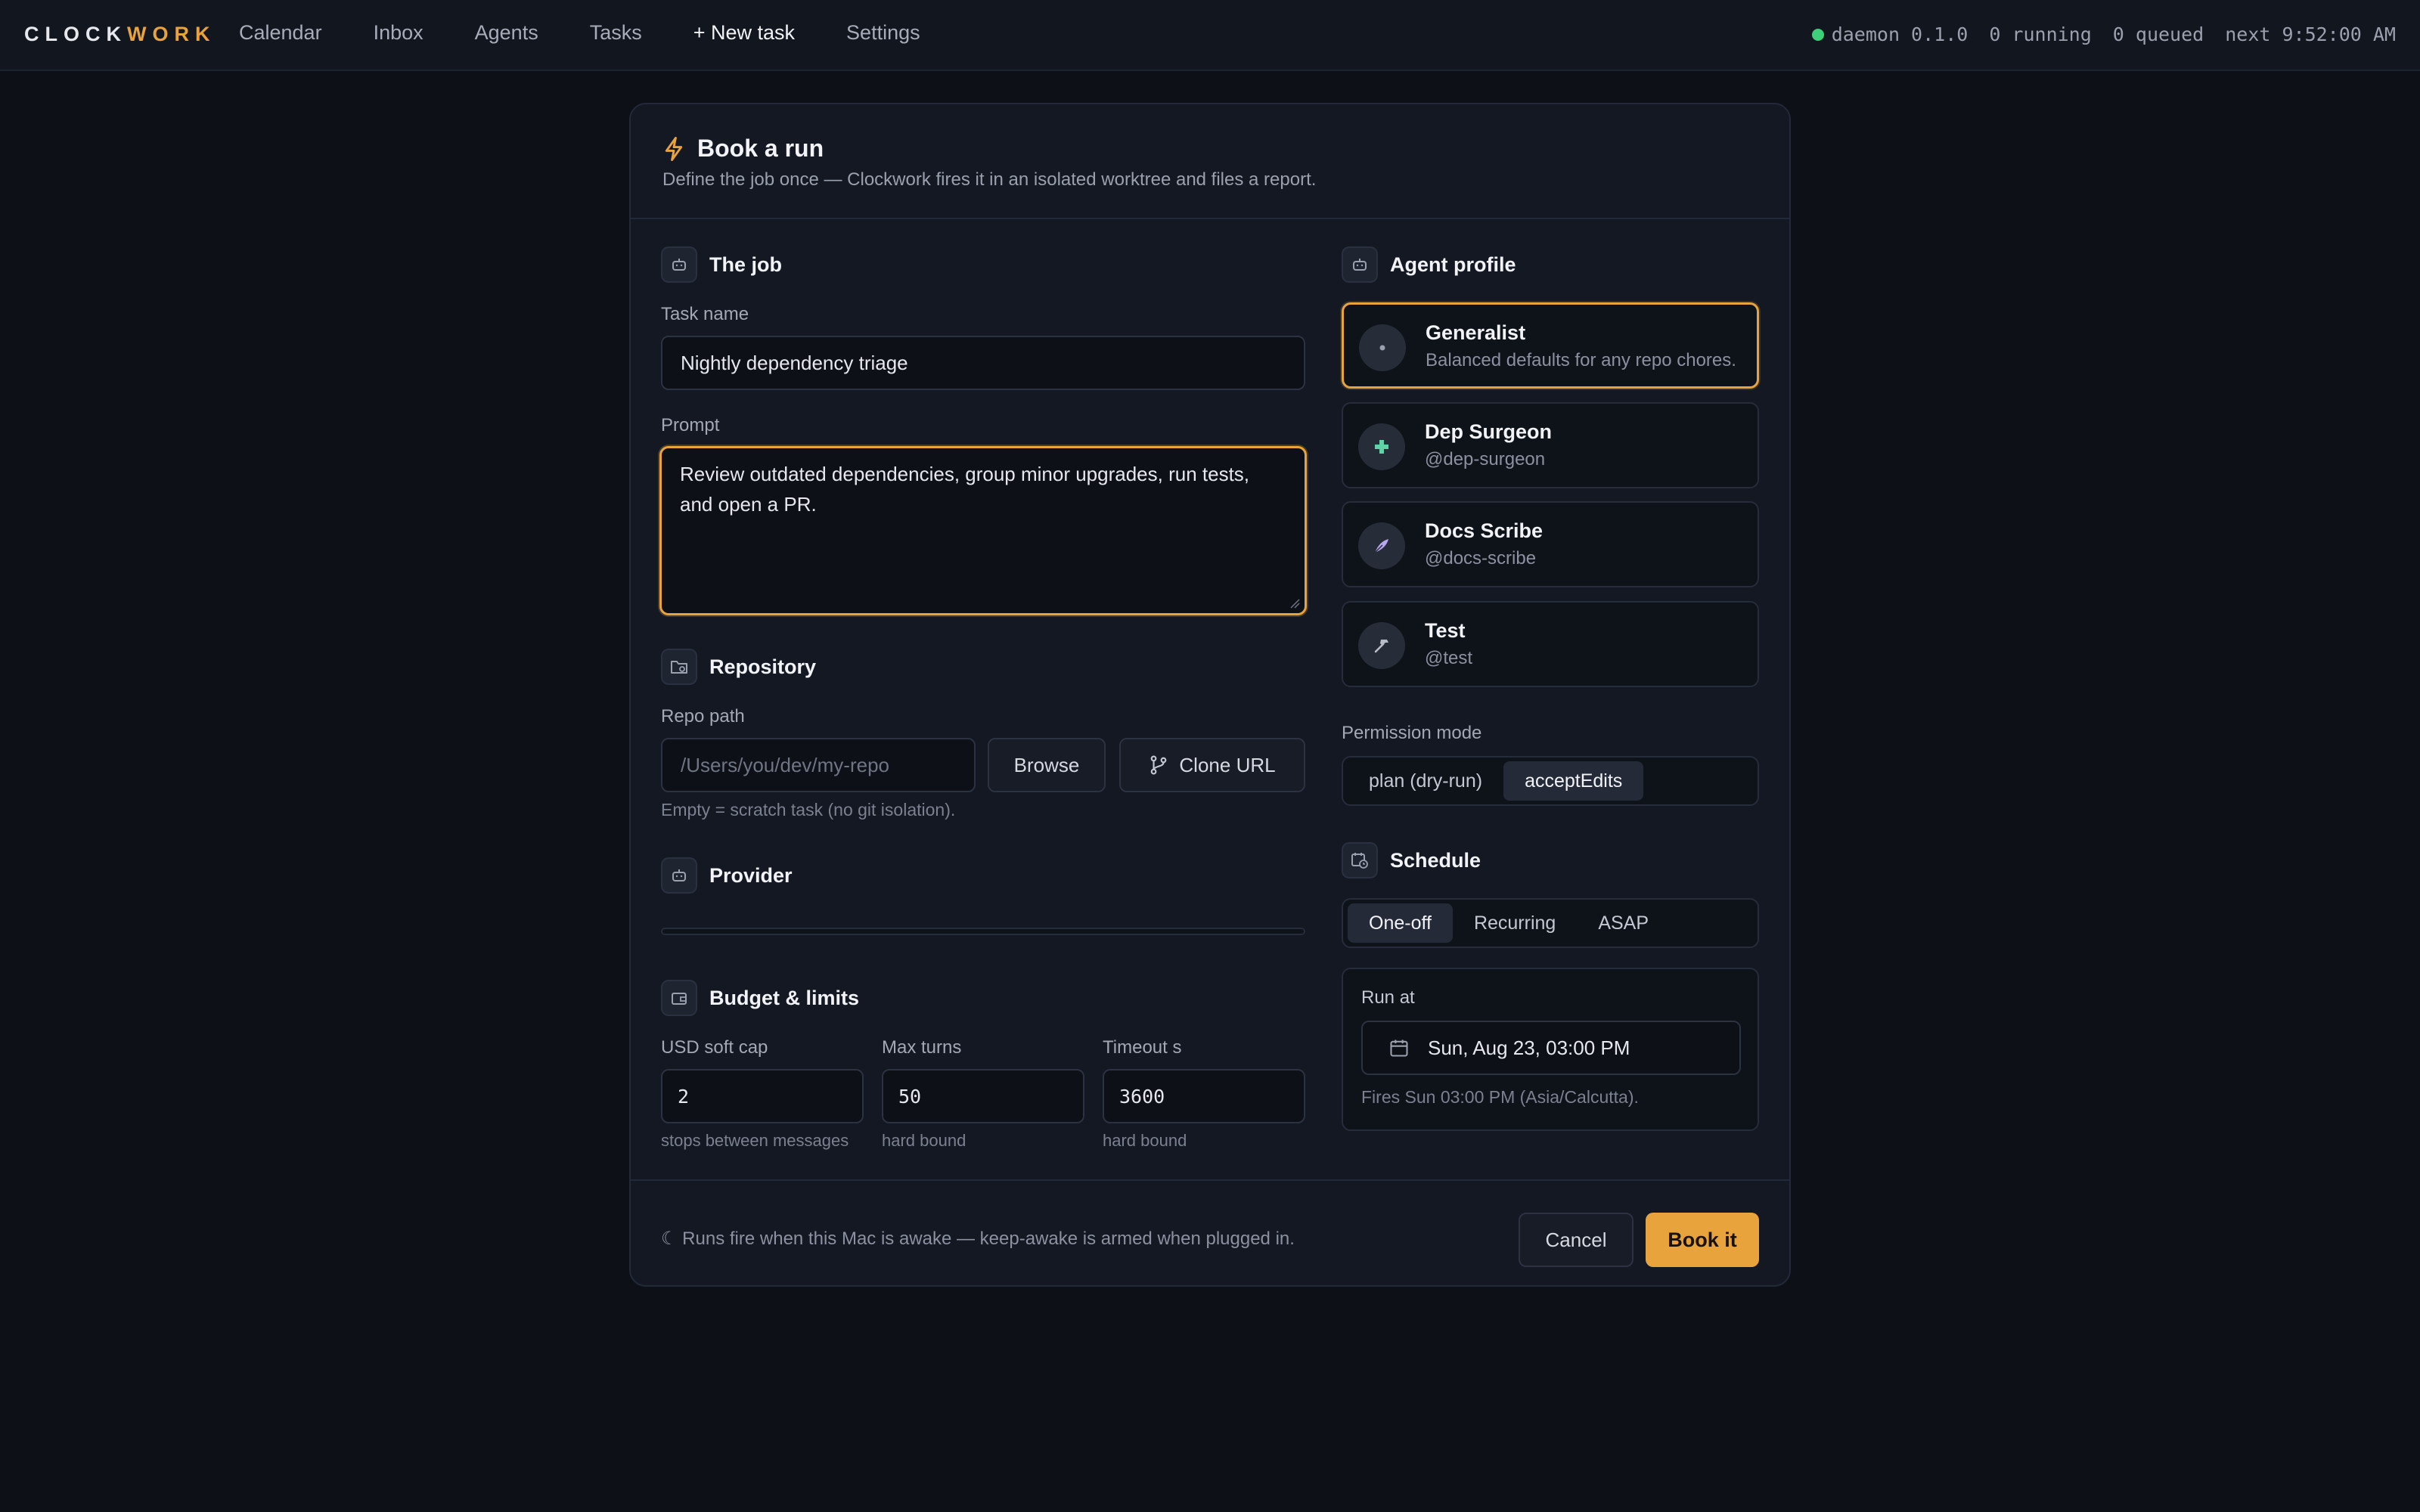 This screenshot has height=1512, width=2420. Describe the element at coordinates (808, 810) in the screenshot. I see `repo-hint: Empty = scratch task (no git isolation).` at that location.